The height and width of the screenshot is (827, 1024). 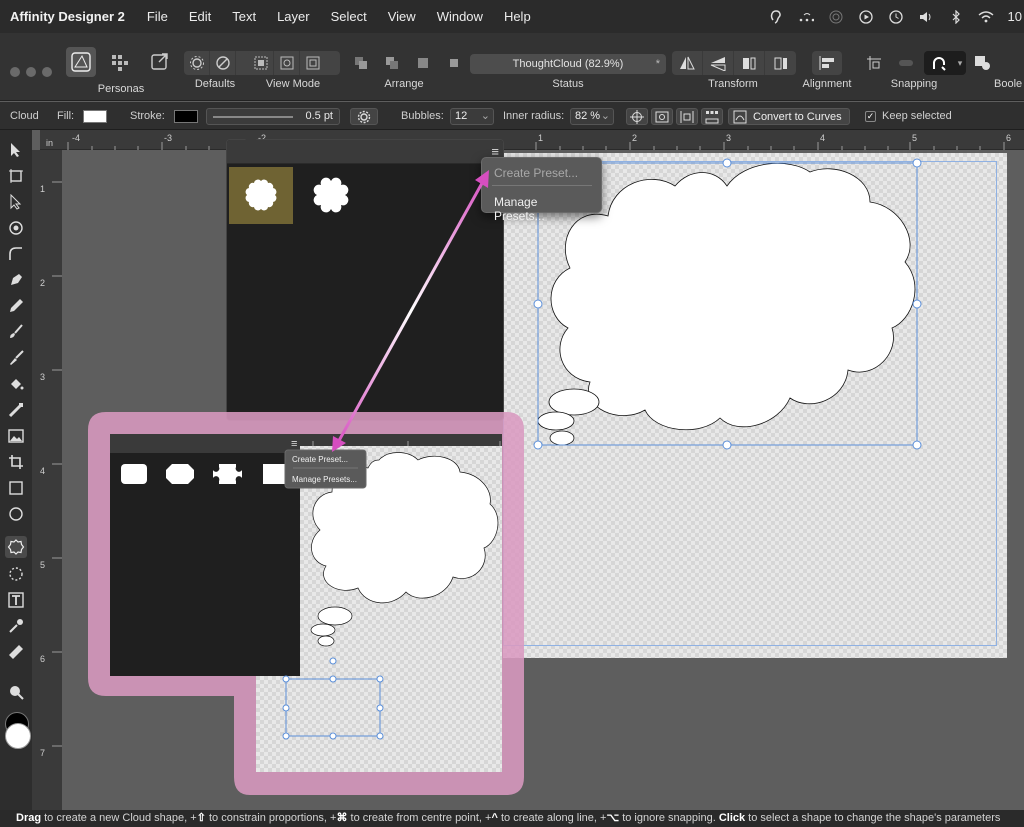 What do you see at coordinates (349, 16) in the screenshot?
I see `menu-select: Select` at bounding box center [349, 16].